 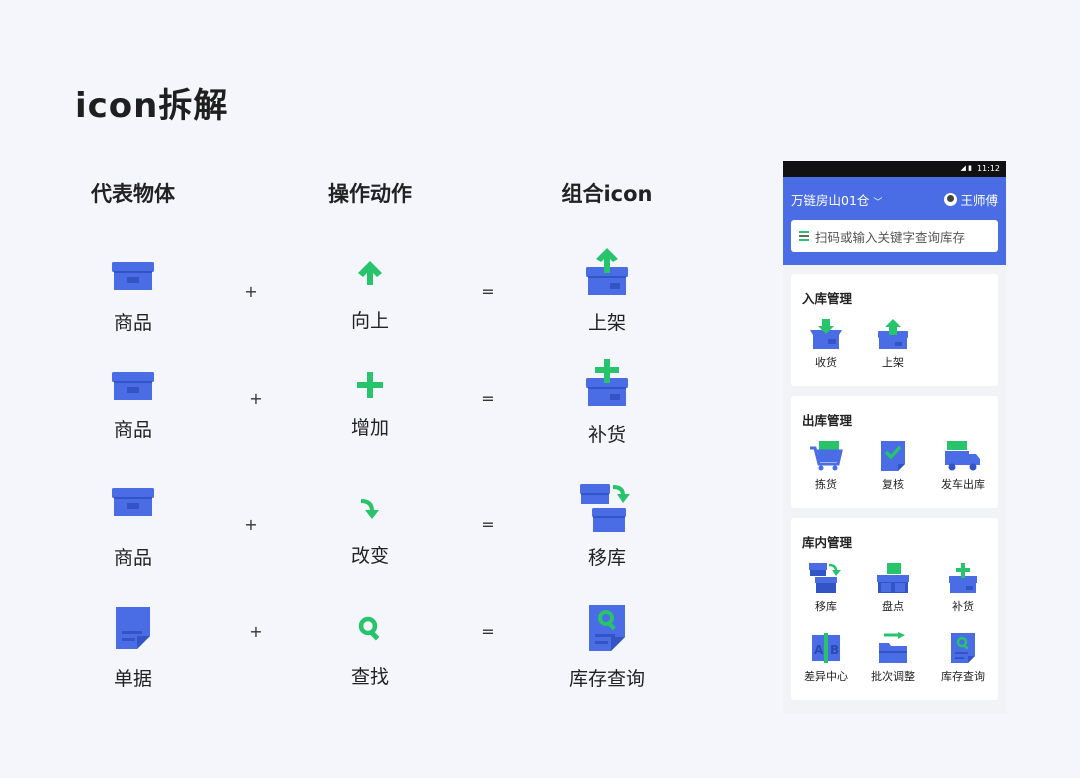 What do you see at coordinates (370, 428) in the screenshot?
I see `row-2-action-label: 增加` at bounding box center [370, 428].